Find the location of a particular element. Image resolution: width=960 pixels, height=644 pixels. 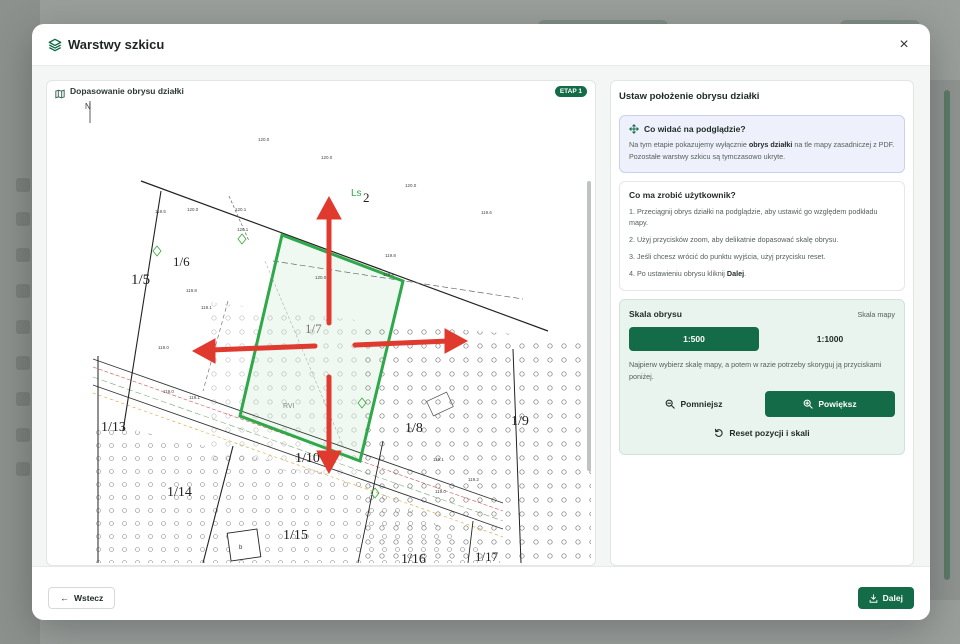

map-icon is located at coordinates (60, 92).